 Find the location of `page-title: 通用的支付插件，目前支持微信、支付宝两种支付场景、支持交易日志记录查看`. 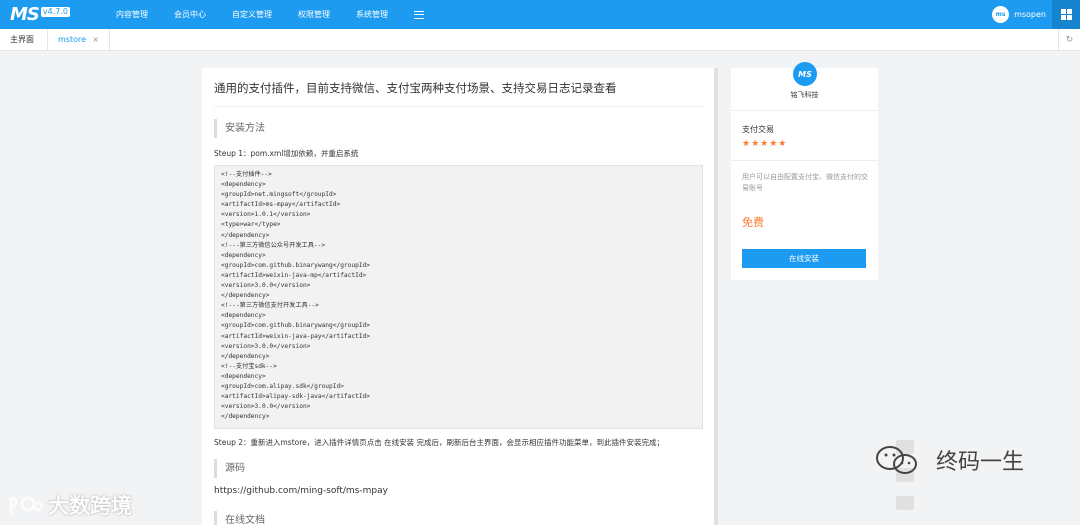

page-title: 通用的支付插件，目前支持微信、支付宝两种支付场景、支持交易日志记录查看 is located at coordinates (415, 88).